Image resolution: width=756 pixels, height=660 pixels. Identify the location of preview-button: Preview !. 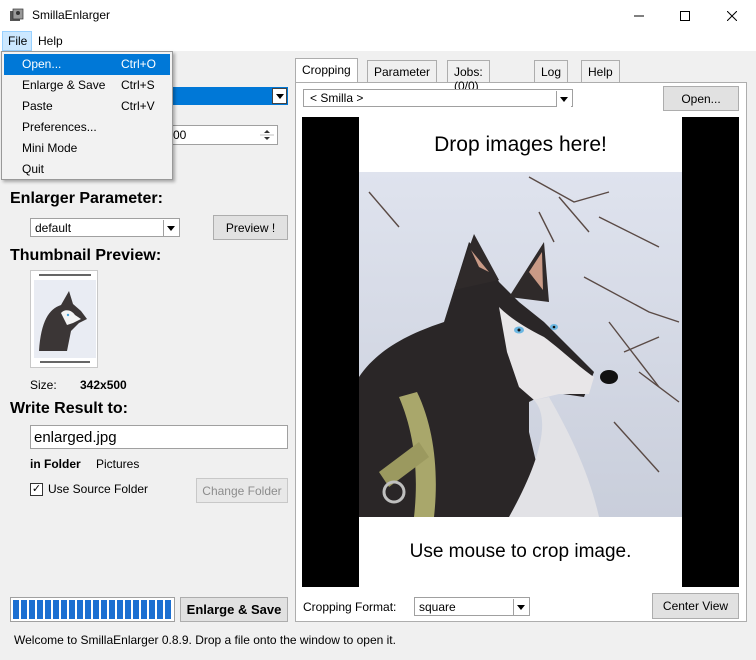
(250, 227).